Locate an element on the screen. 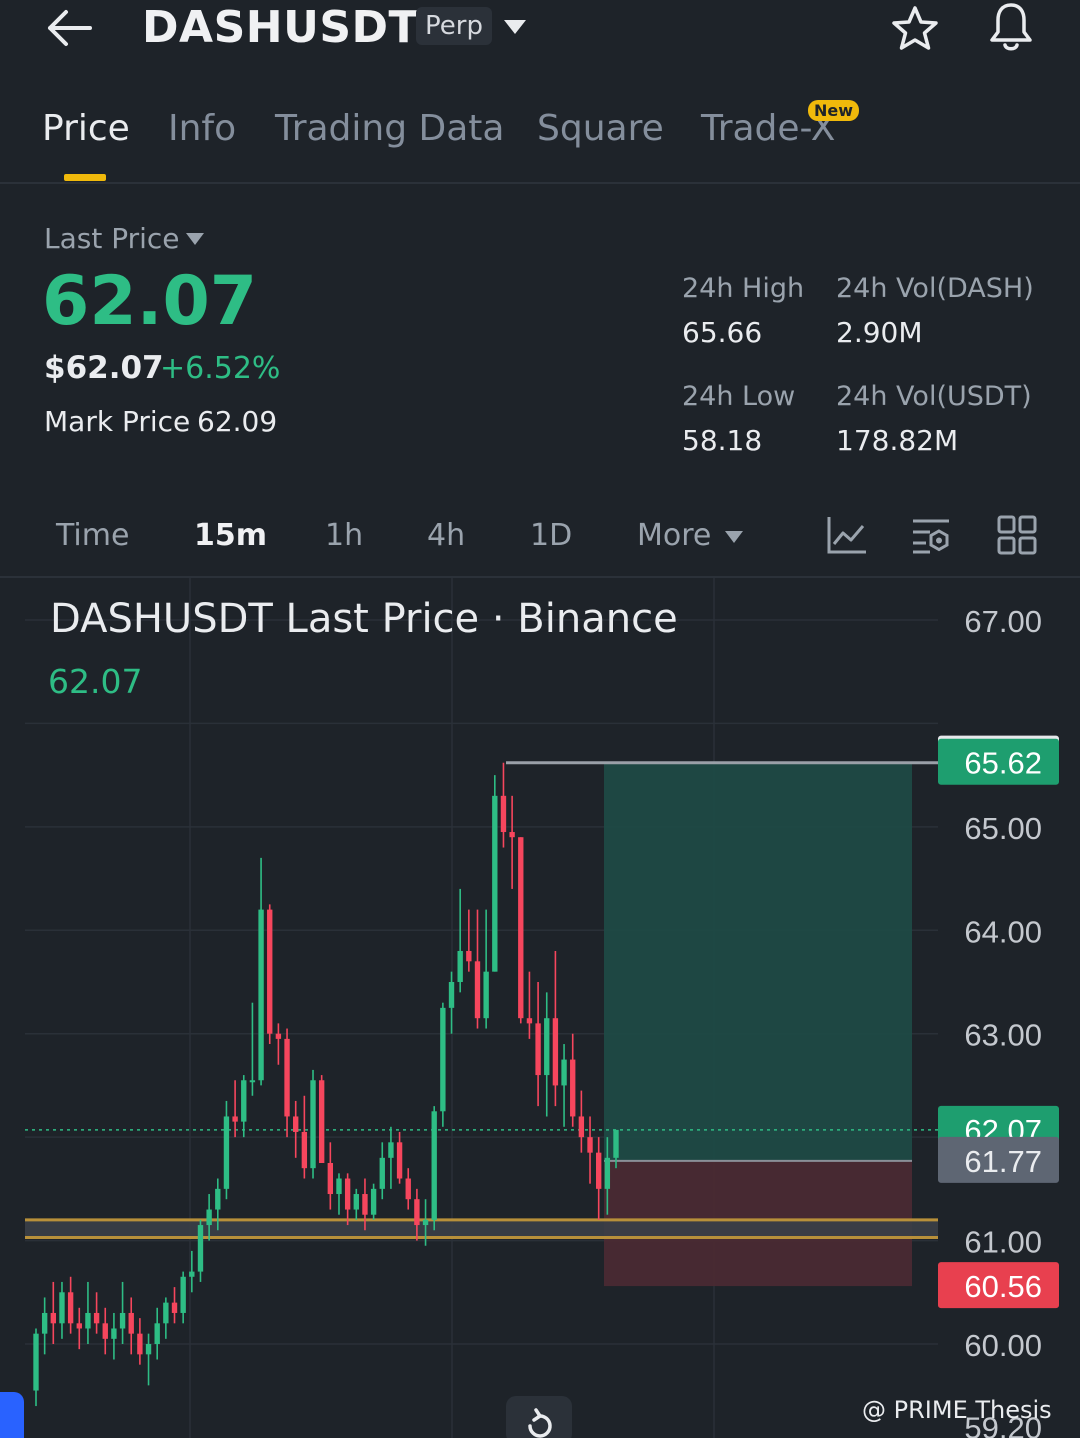 The image size is (1080, 1438). high-24h-value: 65.66 is located at coordinates (722, 332).